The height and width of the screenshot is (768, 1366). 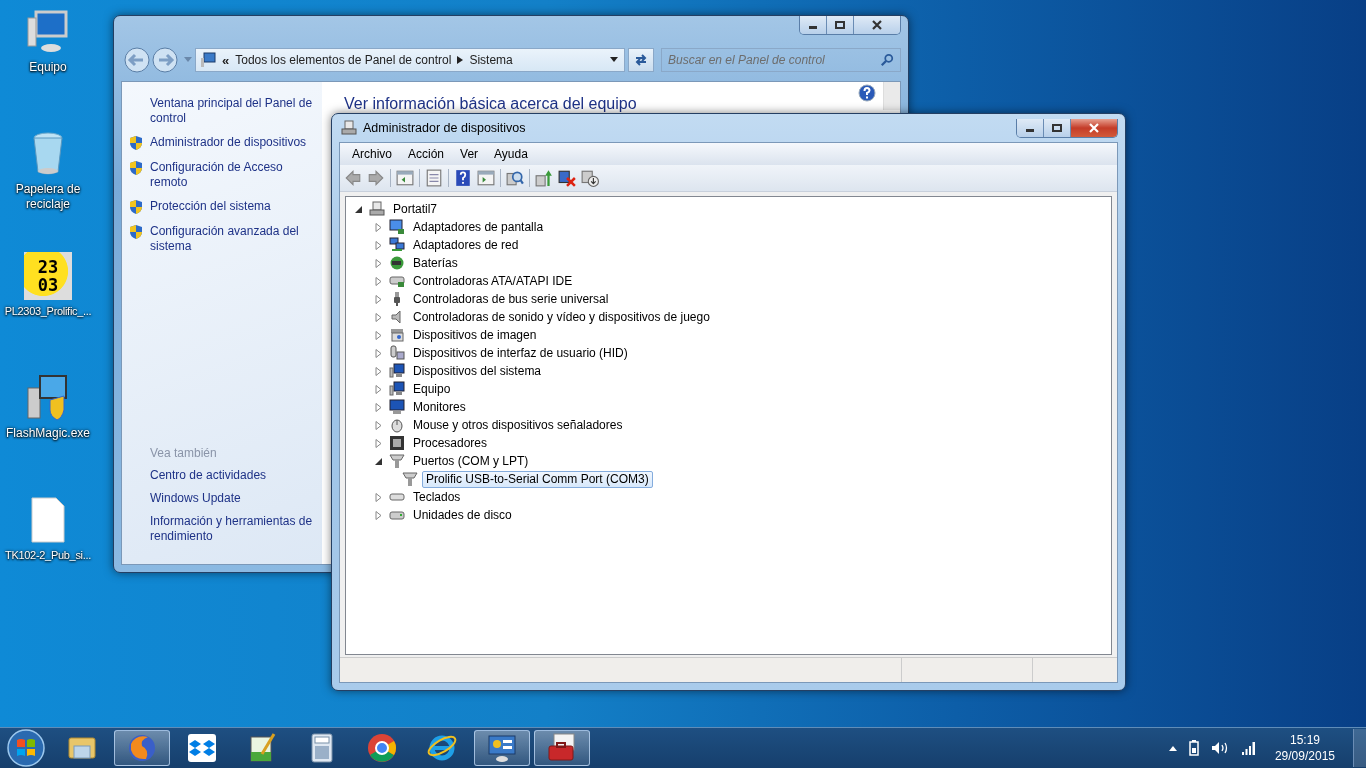 What do you see at coordinates (1248, 748) in the screenshot?
I see `signal-icon` at bounding box center [1248, 748].